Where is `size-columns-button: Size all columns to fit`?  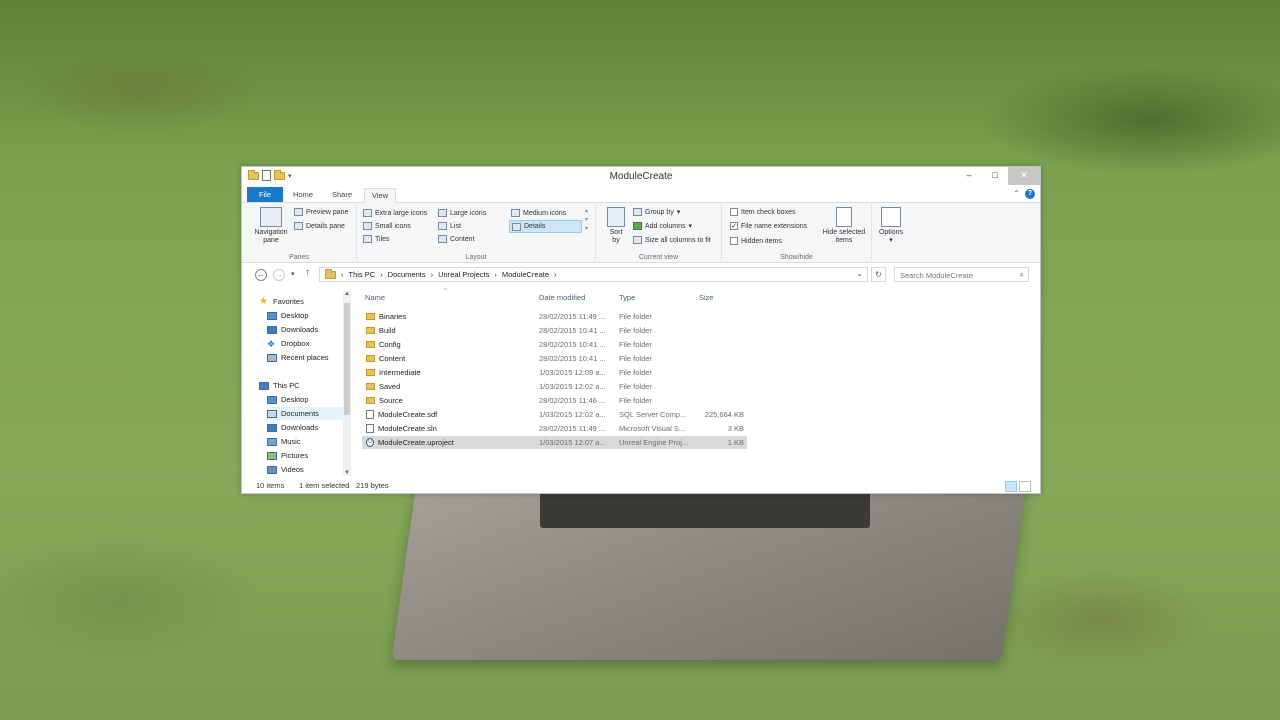
size-columns-button: Size all columns to fit is located at coordinates (672, 240).